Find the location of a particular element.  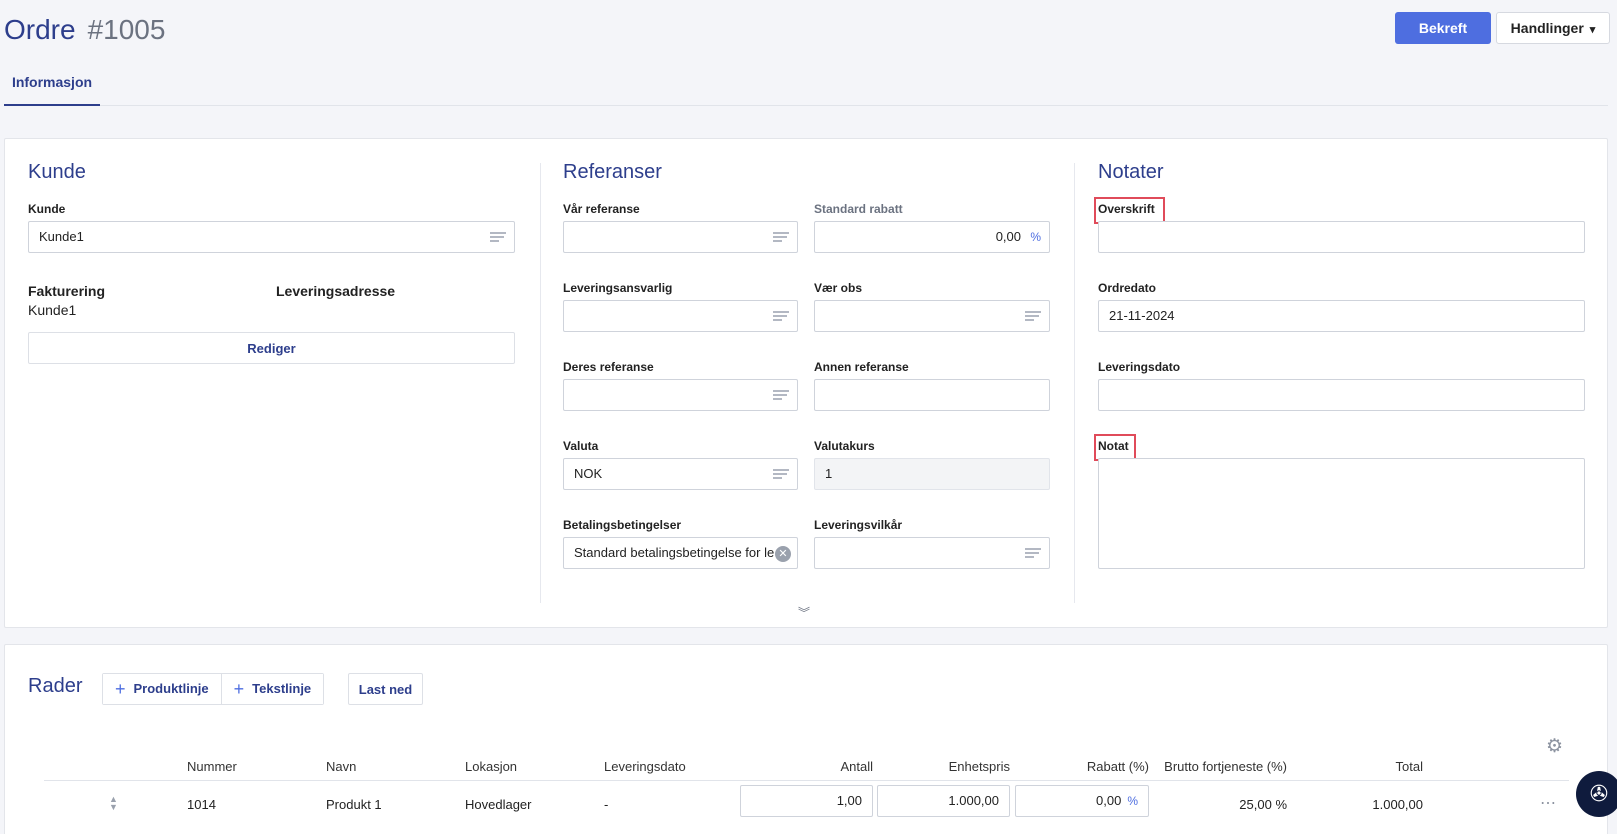

row-gross-profit: 25,00 % is located at coordinates (1263, 804).